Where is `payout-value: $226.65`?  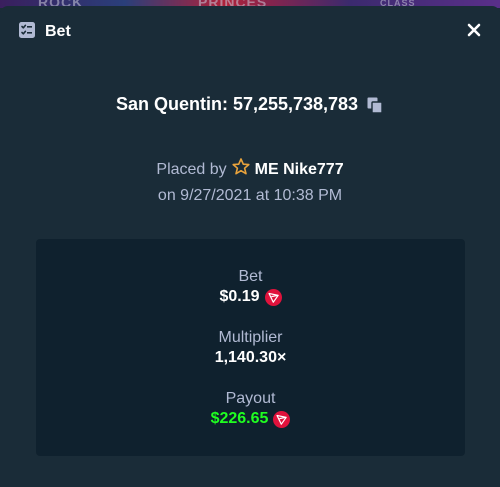 payout-value: $226.65 is located at coordinates (239, 418).